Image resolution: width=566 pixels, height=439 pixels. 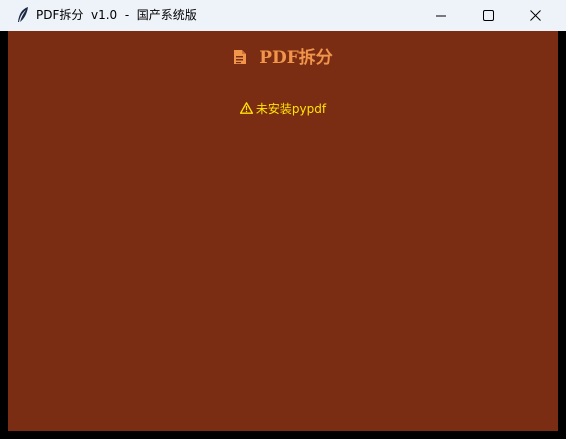 What do you see at coordinates (283, 15) in the screenshot?
I see `title-bar: PDF拆分 v1.0 - 国产系统版` at bounding box center [283, 15].